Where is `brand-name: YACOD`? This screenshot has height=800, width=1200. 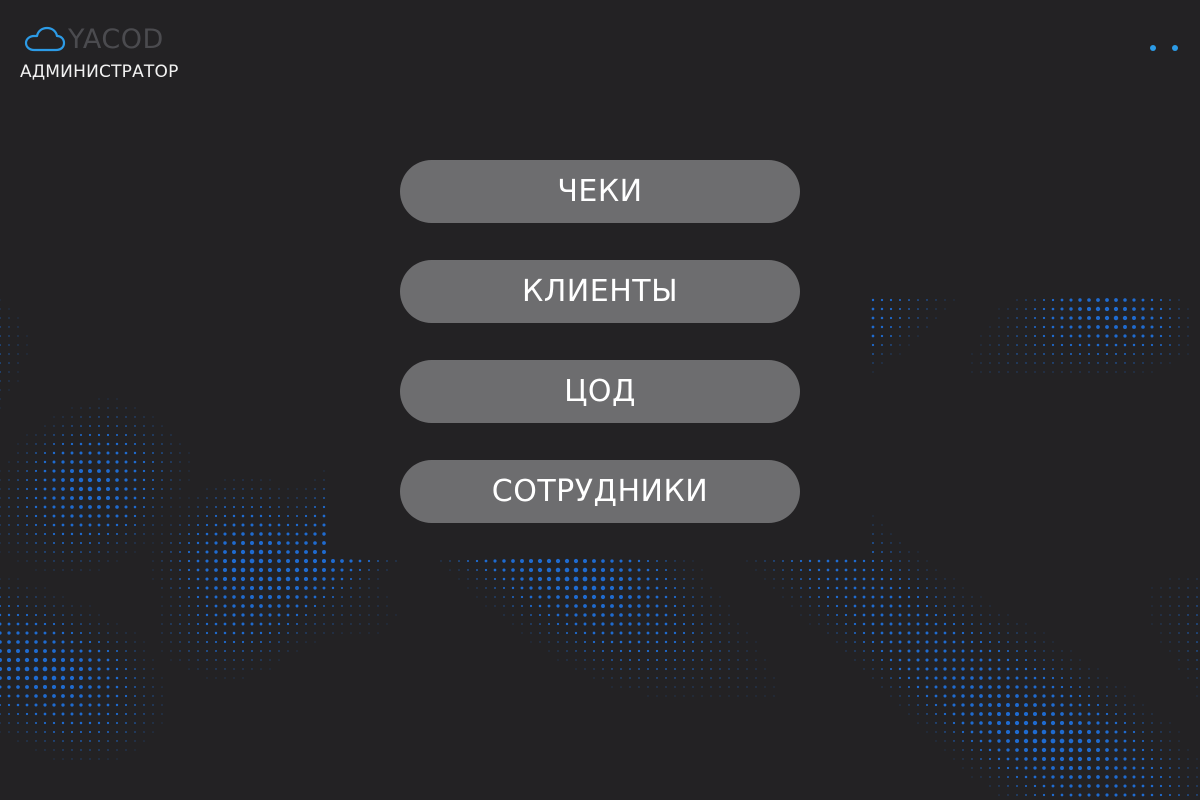
brand-name: YACOD is located at coordinates (116, 39).